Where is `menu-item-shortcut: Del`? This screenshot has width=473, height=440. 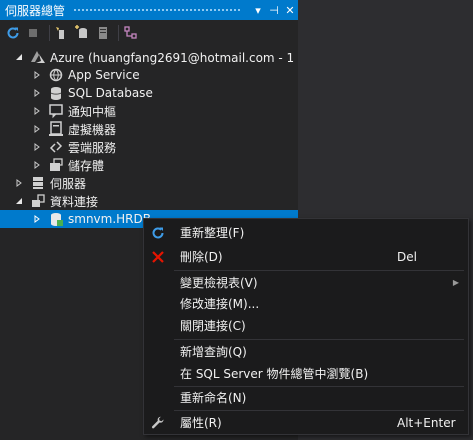 menu-item-shortcut: Del is located at coordinates (407, 256).